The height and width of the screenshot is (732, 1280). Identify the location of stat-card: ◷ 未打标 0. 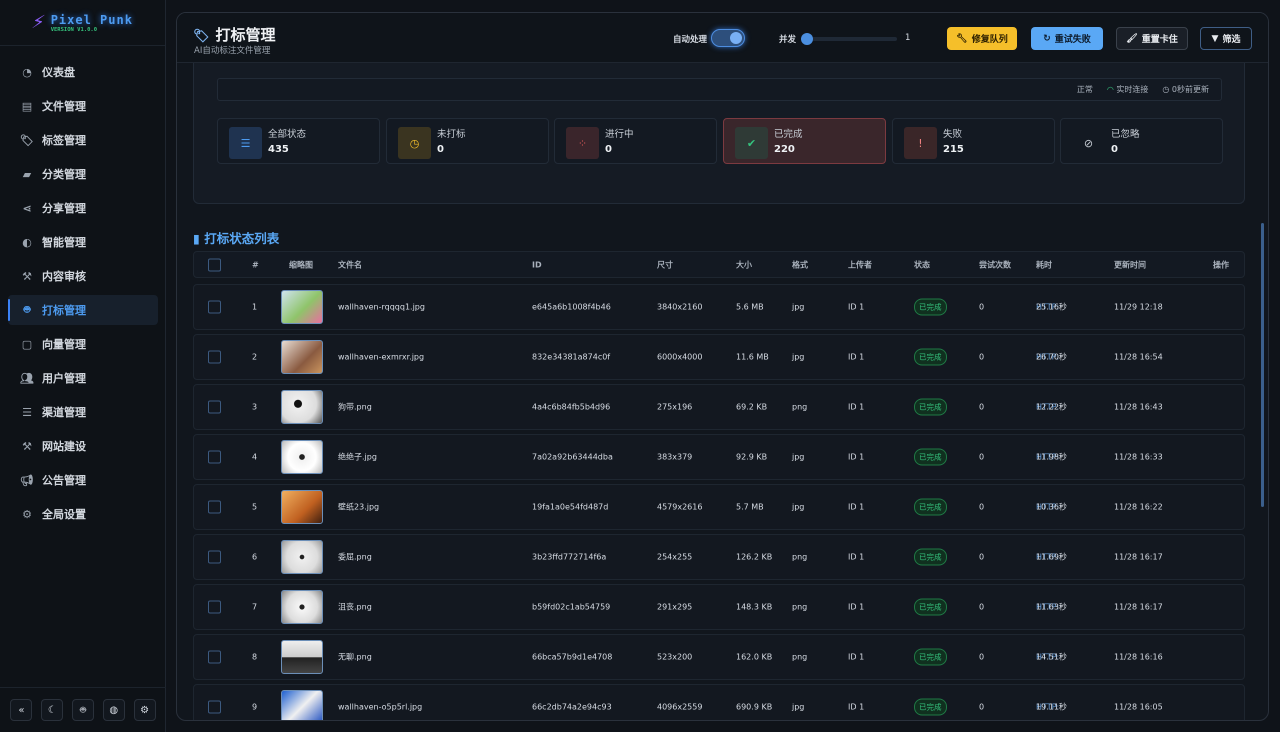
(467, 141).